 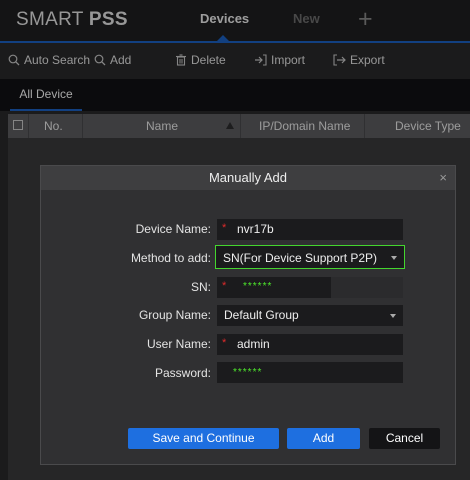 I want to click on group-name-label: Group Name:, so click(x=174, y=315).